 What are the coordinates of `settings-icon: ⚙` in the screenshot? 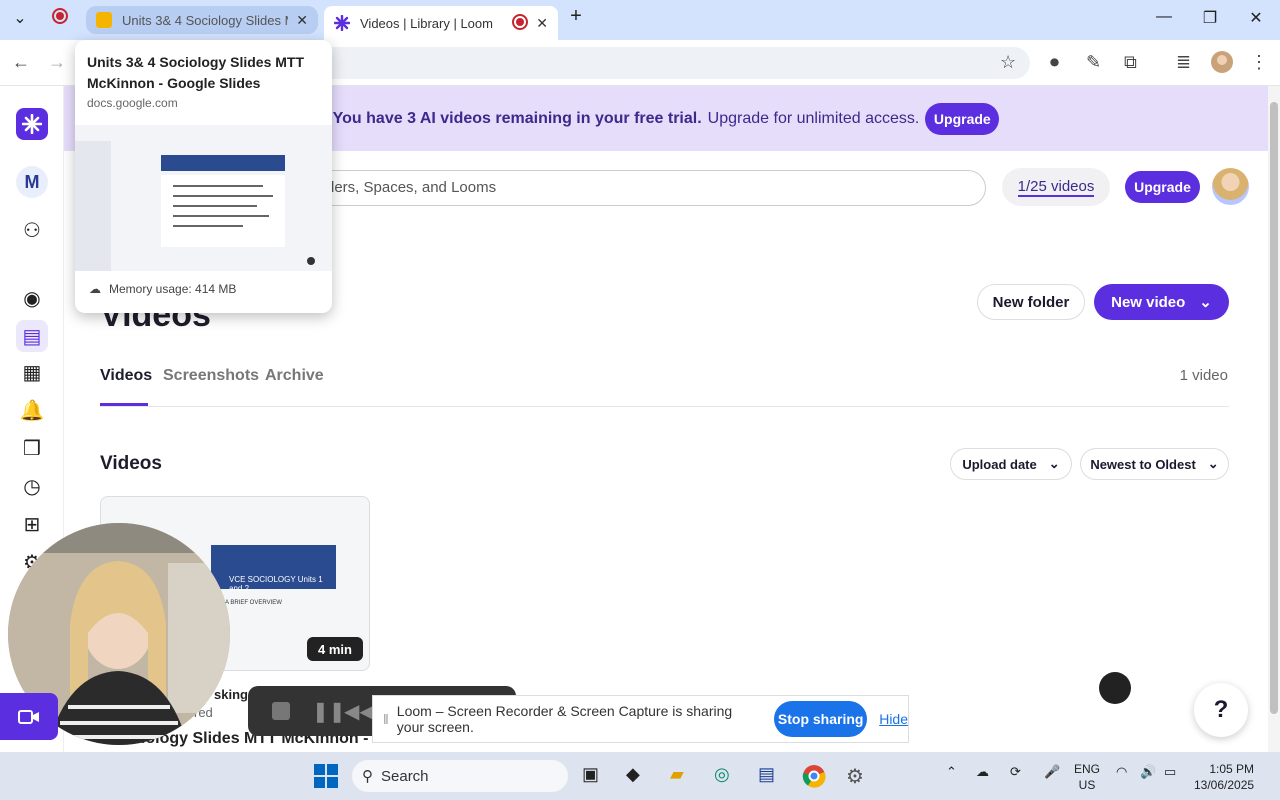 It's located at (855, 776).